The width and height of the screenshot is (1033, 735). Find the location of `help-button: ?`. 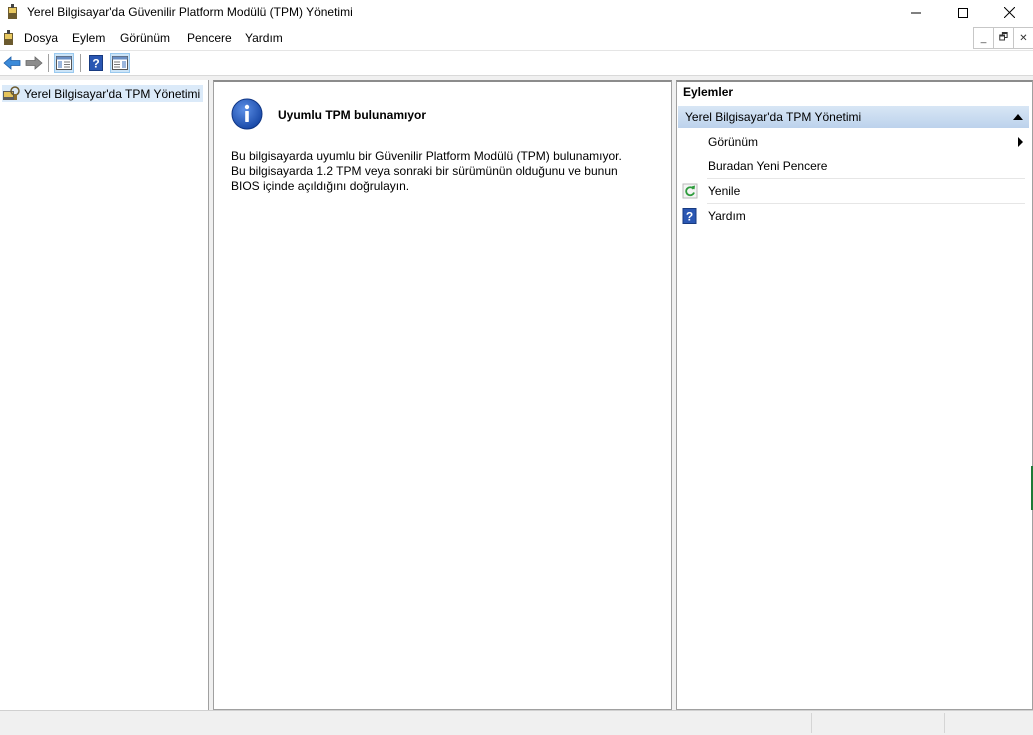

help-button: ? is located at coordinates (96, 63).